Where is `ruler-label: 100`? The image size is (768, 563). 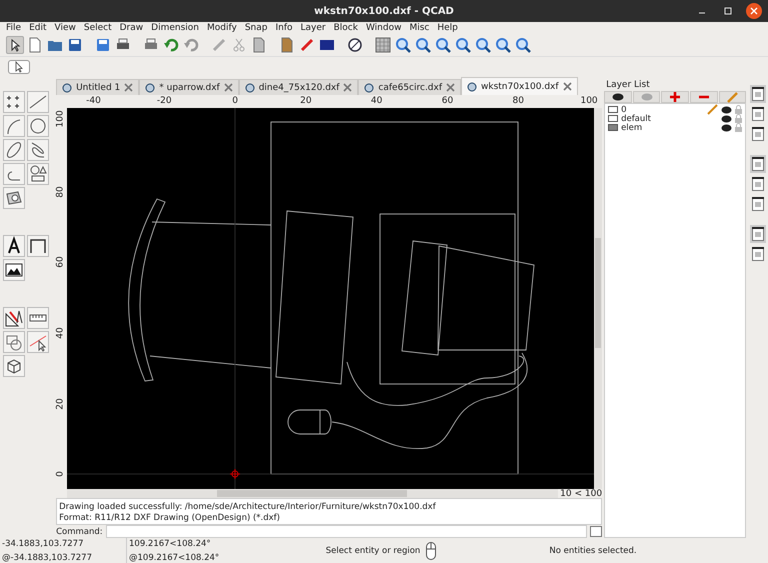 ruler-label: 100 is located at coordinates (589, 101).